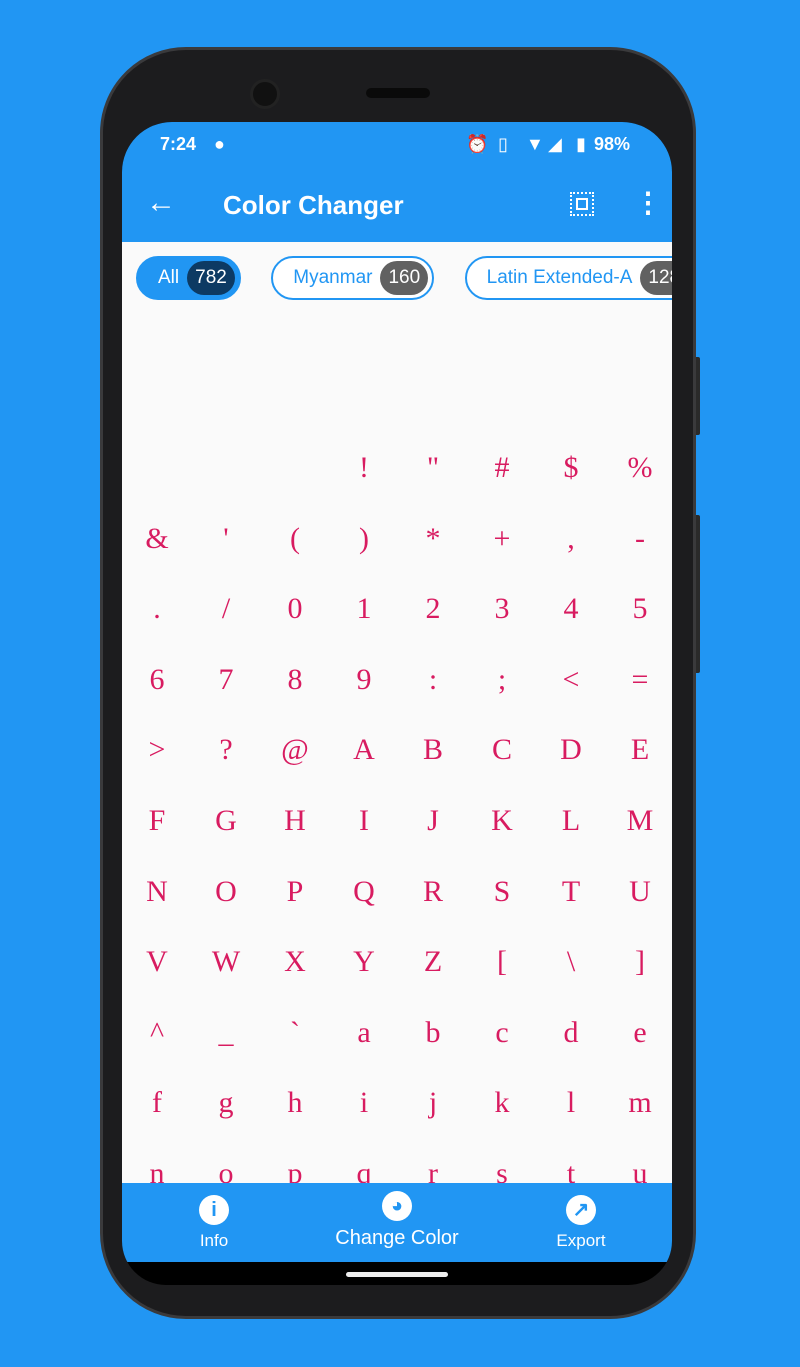  I want to click on glyph-cell: Y, so click(364, 962).